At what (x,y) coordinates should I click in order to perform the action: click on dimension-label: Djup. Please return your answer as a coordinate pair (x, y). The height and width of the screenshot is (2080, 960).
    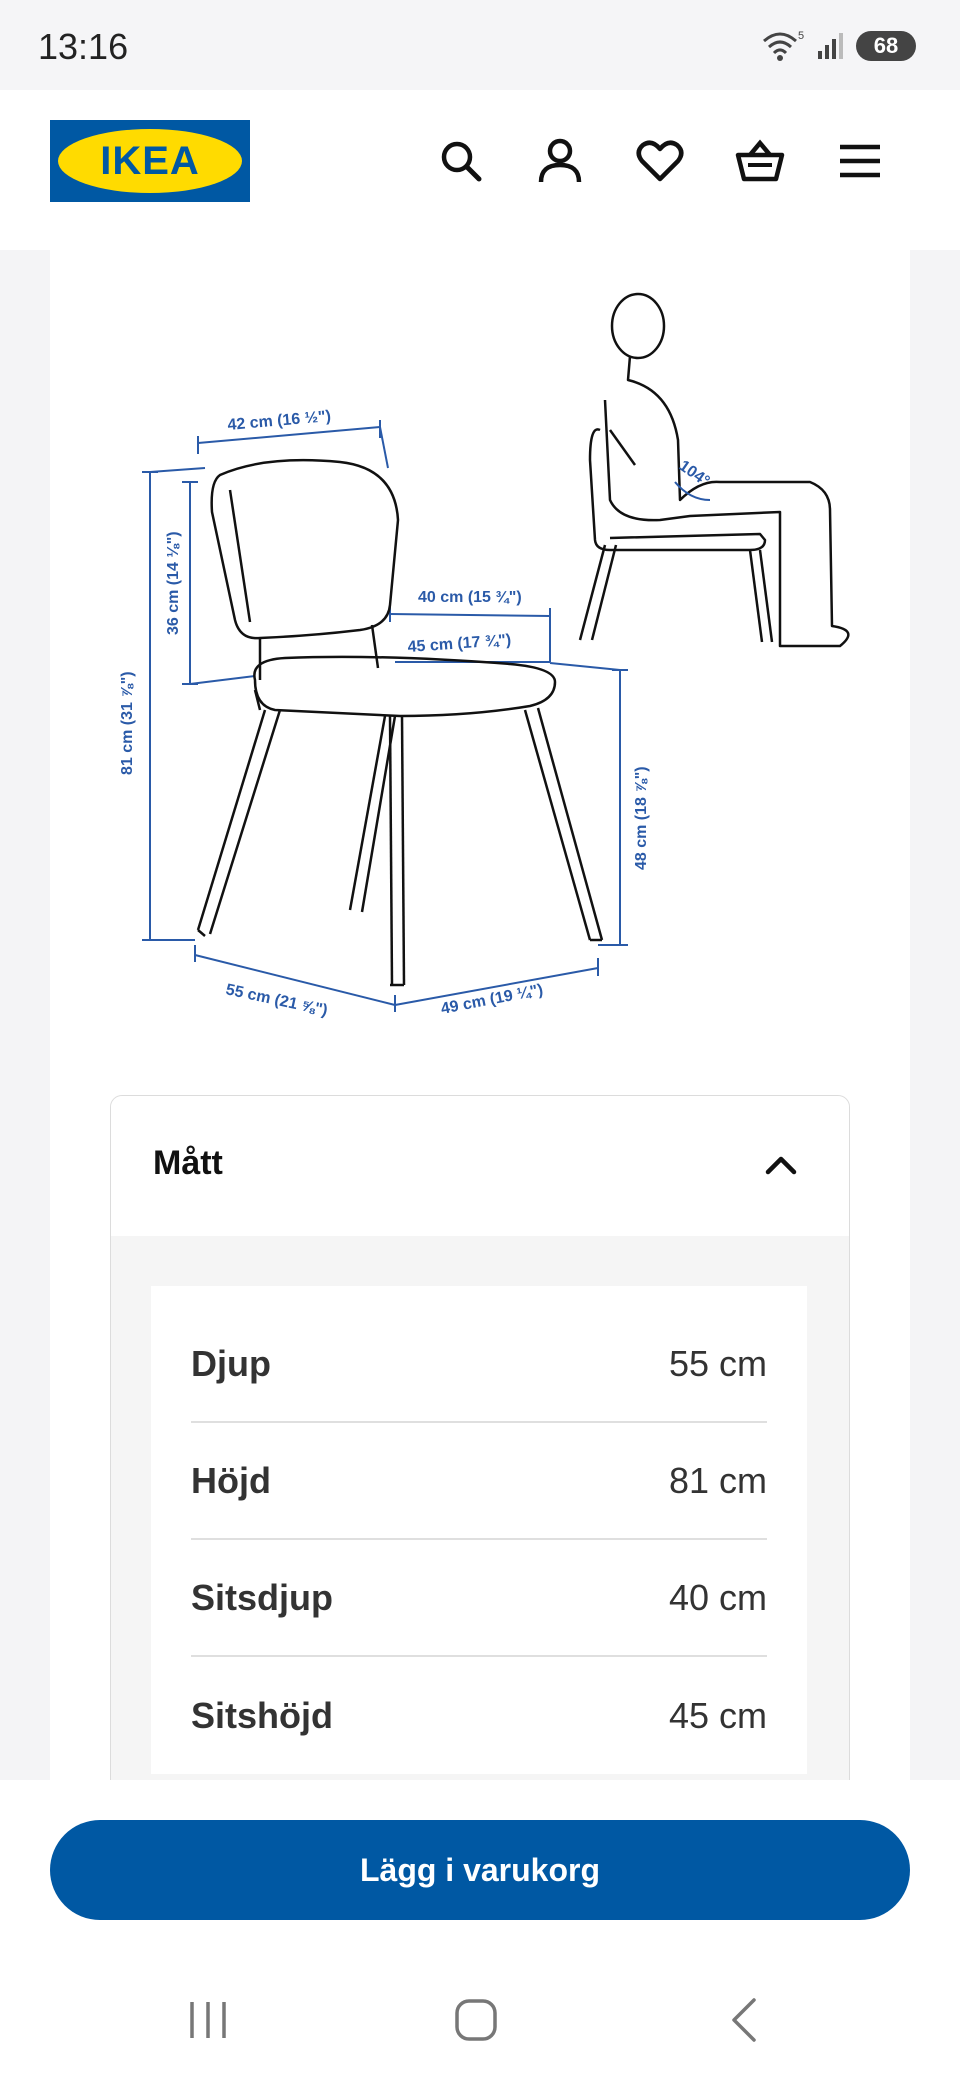
    Looking at the image, I should click on (231, 1363).